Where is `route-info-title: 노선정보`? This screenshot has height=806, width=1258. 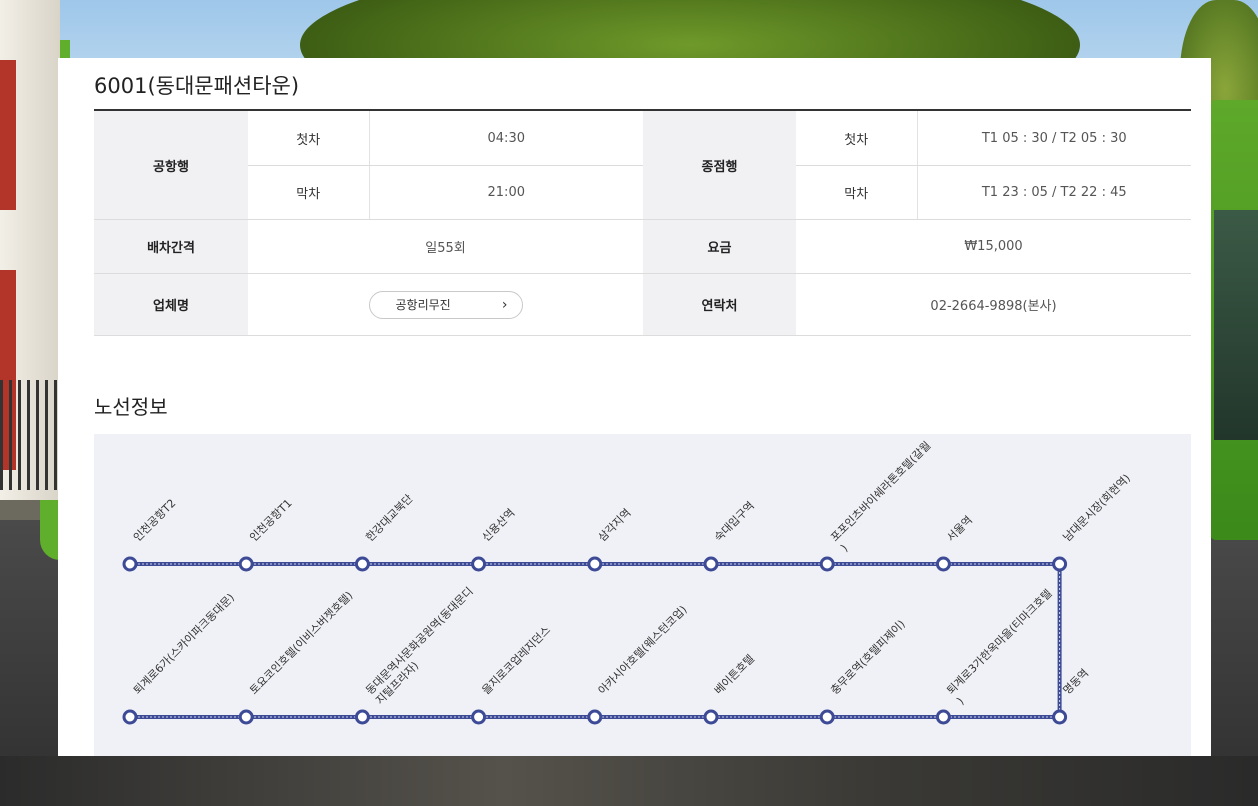
route-info-title: 노선정보 is located at coordinates (131, 407).